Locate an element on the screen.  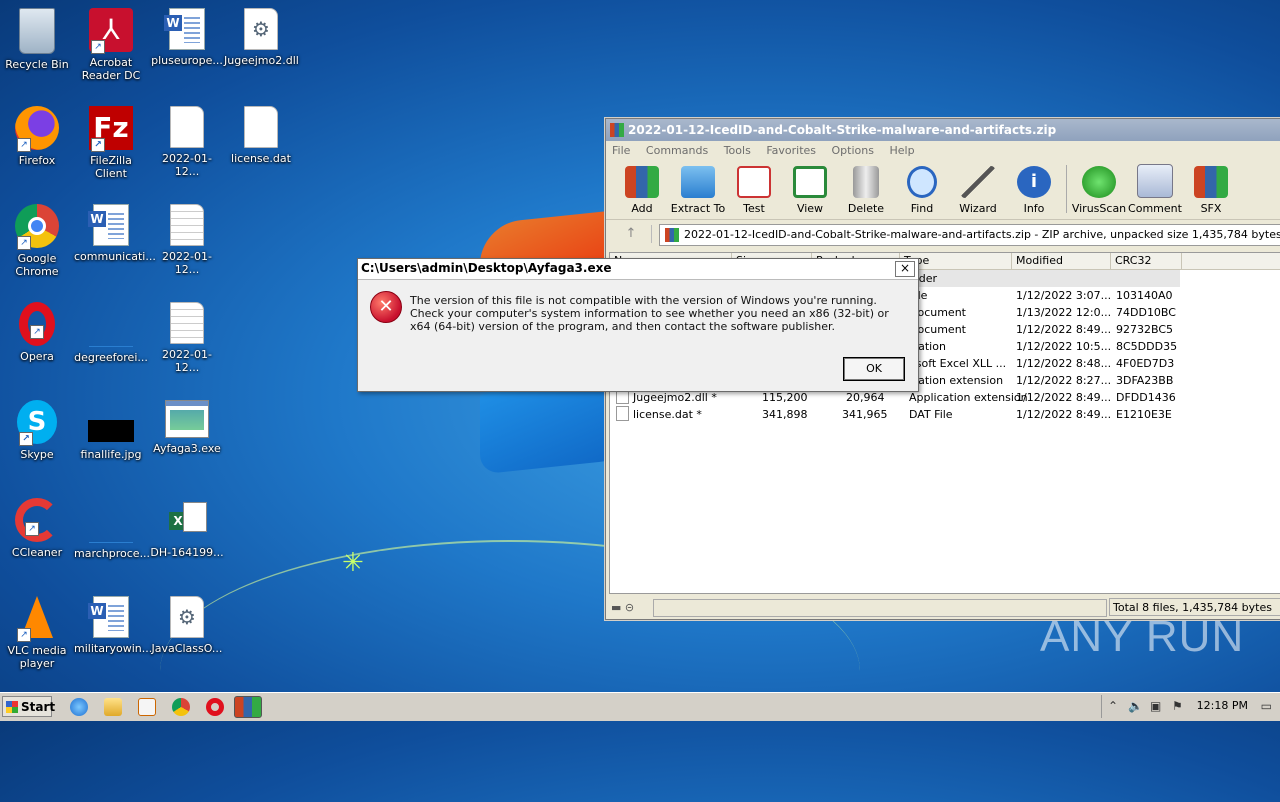
desktop-icon-chrome: ↗ Google Chrome is located at coordinates (37, 241).